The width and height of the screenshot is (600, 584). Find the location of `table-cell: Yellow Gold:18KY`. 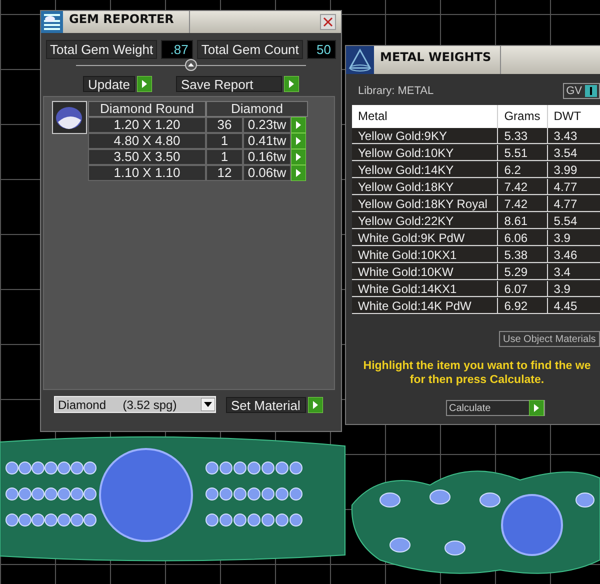

table-cell: Yellow Gold:18KY is located at coordinates (425, 187).